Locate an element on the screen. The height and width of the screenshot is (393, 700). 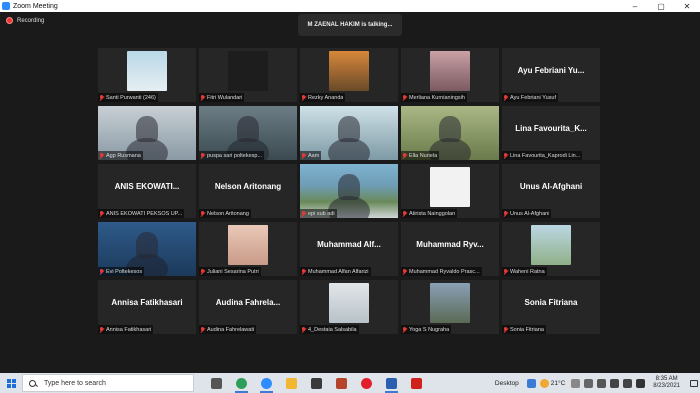
participant-name: Aam is located at coordinates (314, 155).